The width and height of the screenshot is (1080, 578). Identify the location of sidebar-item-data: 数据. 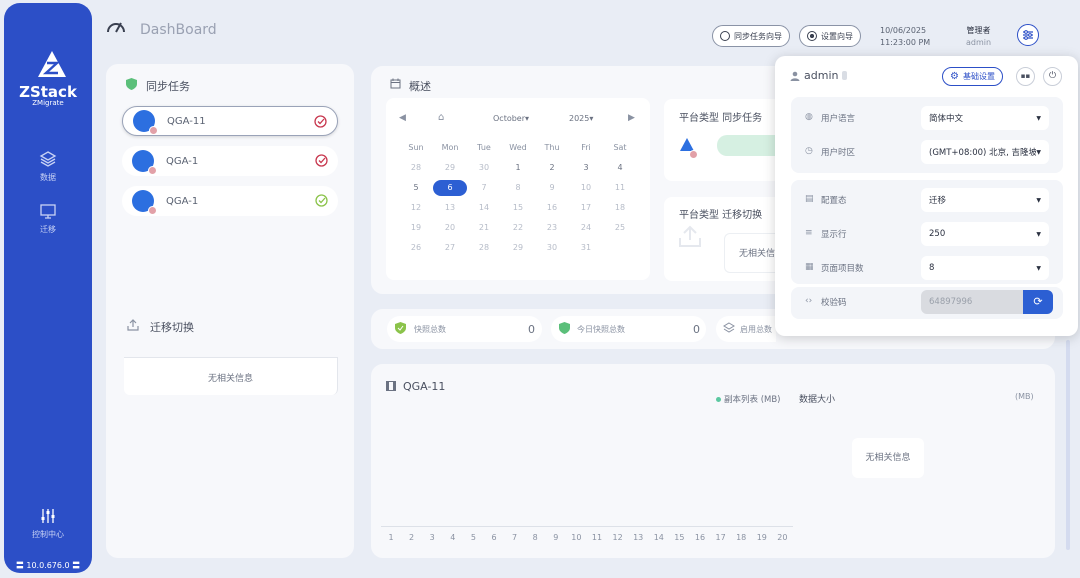
(48, 166).